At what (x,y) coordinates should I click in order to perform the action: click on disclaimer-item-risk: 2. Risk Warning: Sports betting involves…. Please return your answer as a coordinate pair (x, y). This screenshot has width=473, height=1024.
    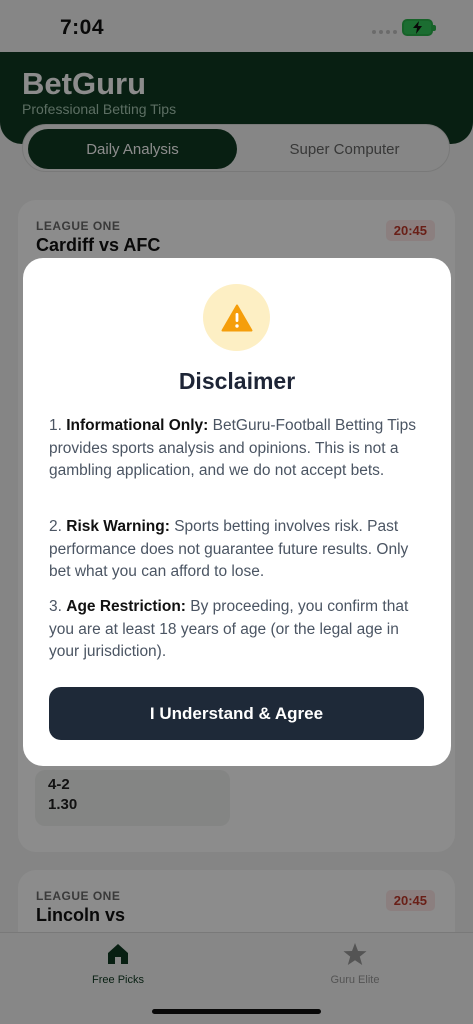
    Looking at the image, I should click on (229, 549).